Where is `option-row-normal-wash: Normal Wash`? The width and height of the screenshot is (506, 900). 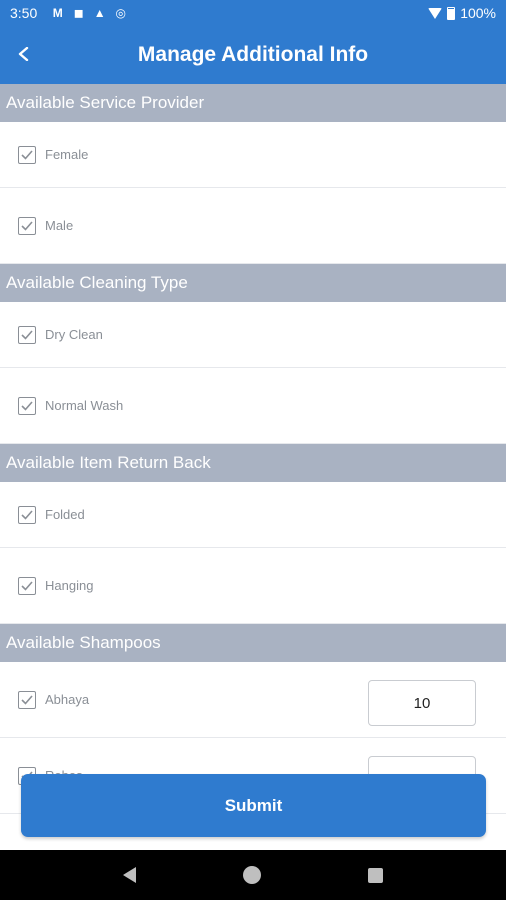
option-row-normal-wash: Normal Wash is located at coordinates (253, 406).